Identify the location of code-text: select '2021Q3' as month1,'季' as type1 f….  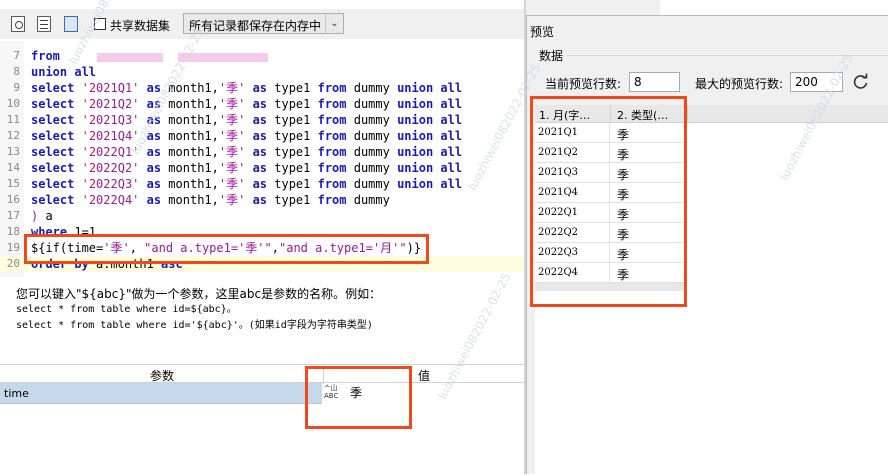
(246, 120).